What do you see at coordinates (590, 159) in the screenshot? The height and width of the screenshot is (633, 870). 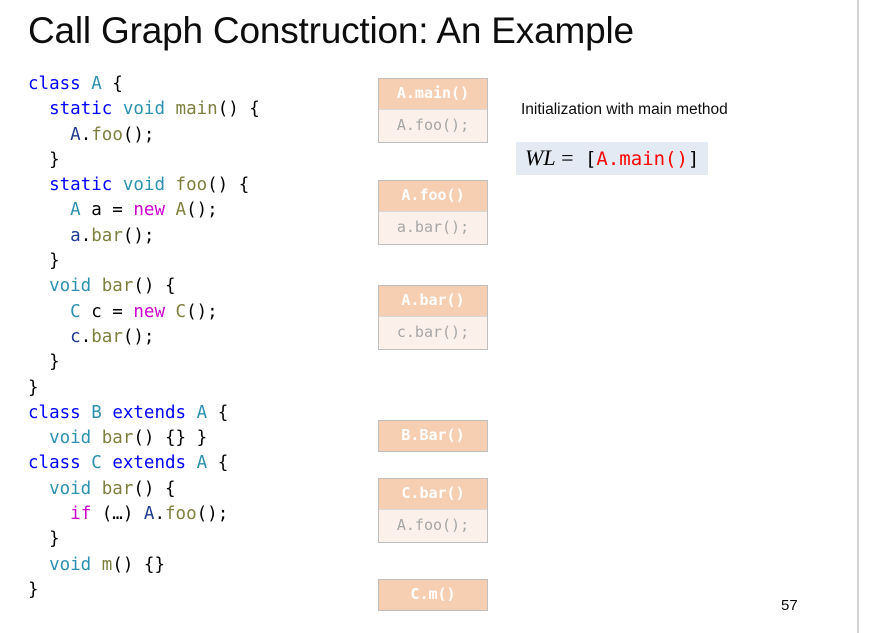 I see `worklist-open-bracket: [` at bounding box center [590, 159].